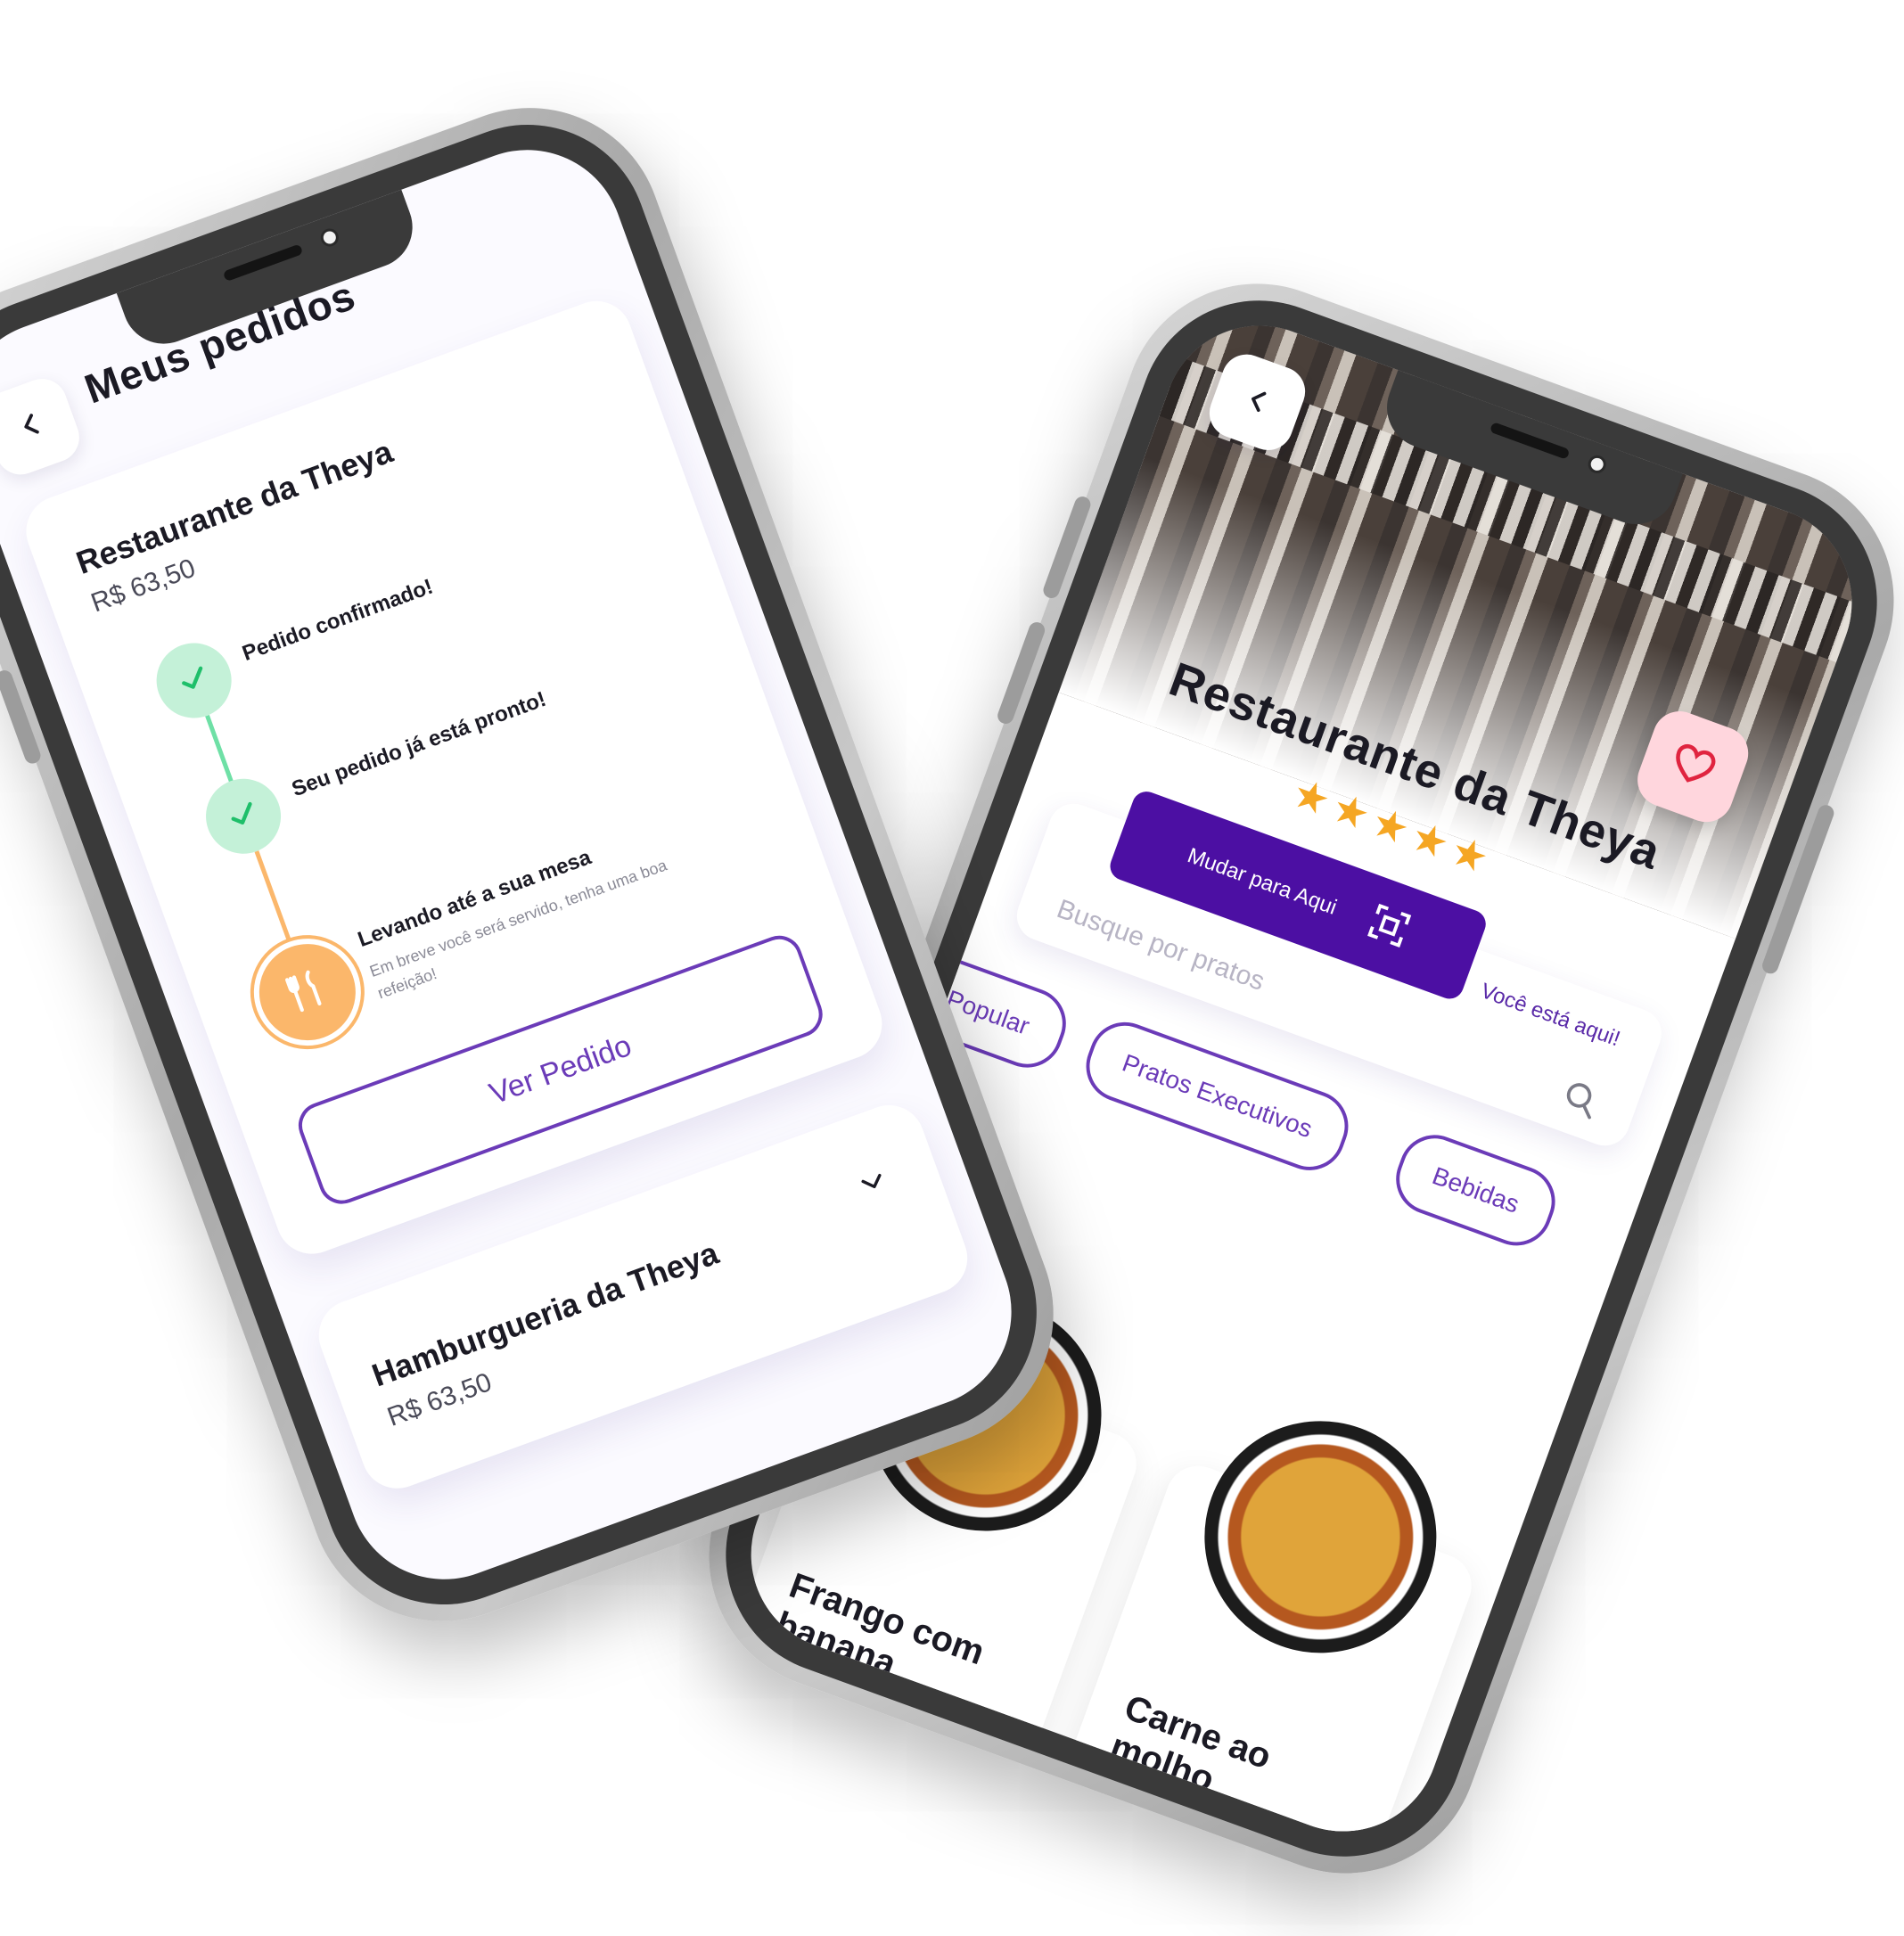 The height and width of the screenshot is (1936, 1904). I want to click on step-active-marker, so click(307, 992).